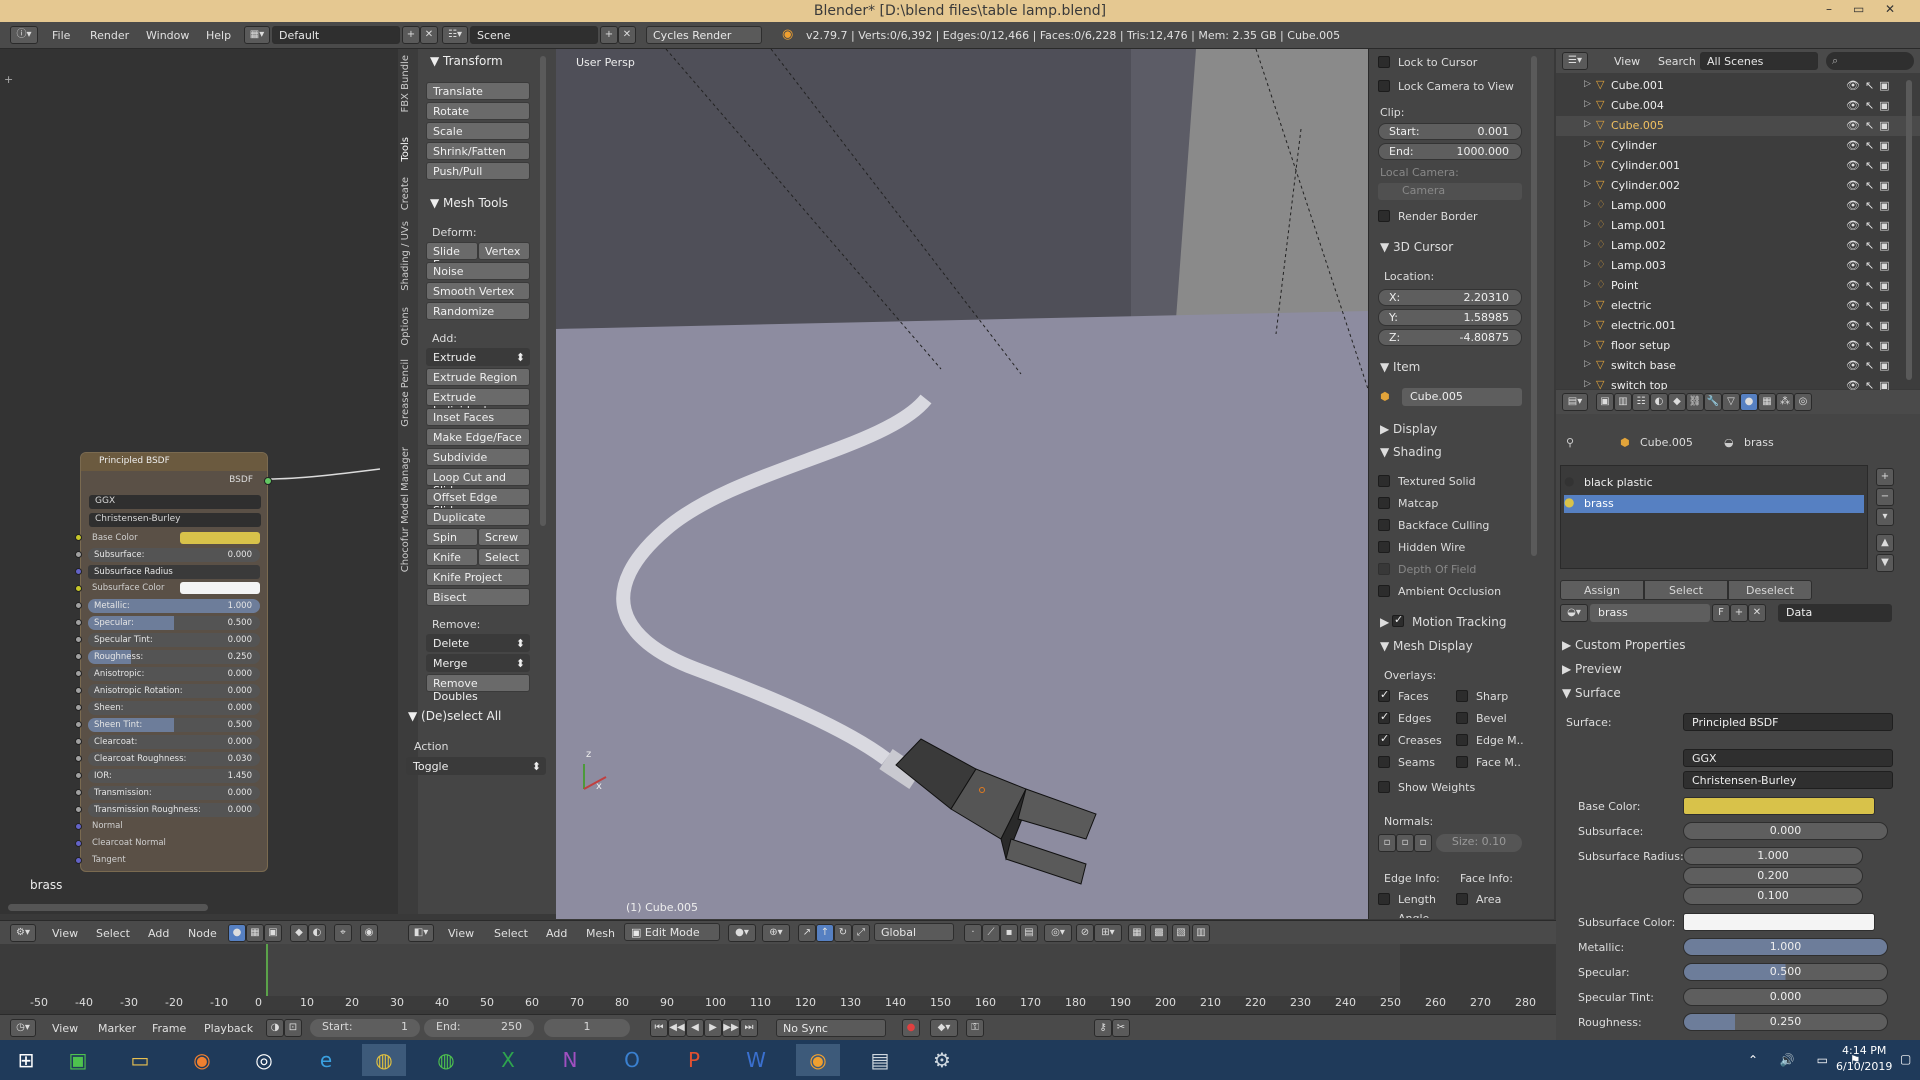  Describe the element at coordinates (218, 35) in the screenshot. I see `menu-help: Help` at that location.